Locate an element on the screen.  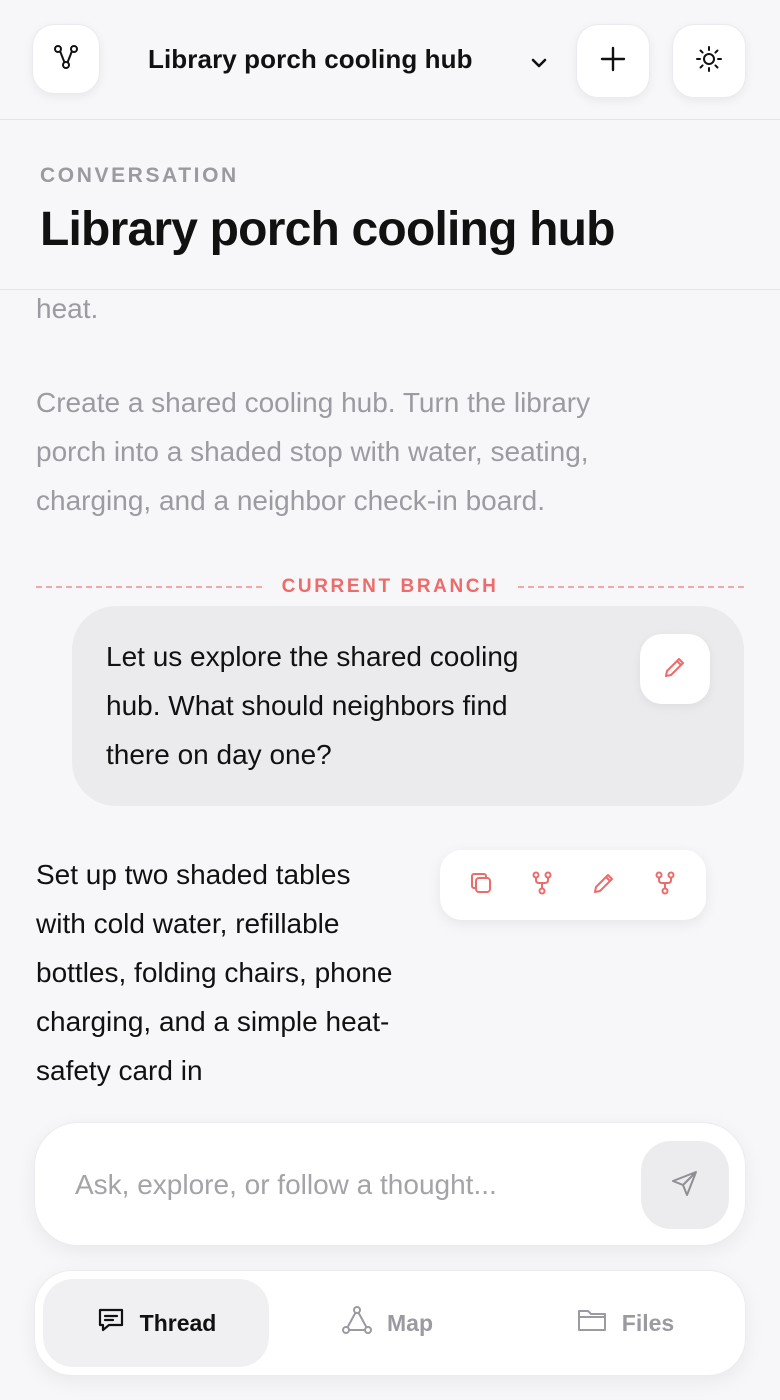
message-actions-toolbar is located at coordinates (573, 885).